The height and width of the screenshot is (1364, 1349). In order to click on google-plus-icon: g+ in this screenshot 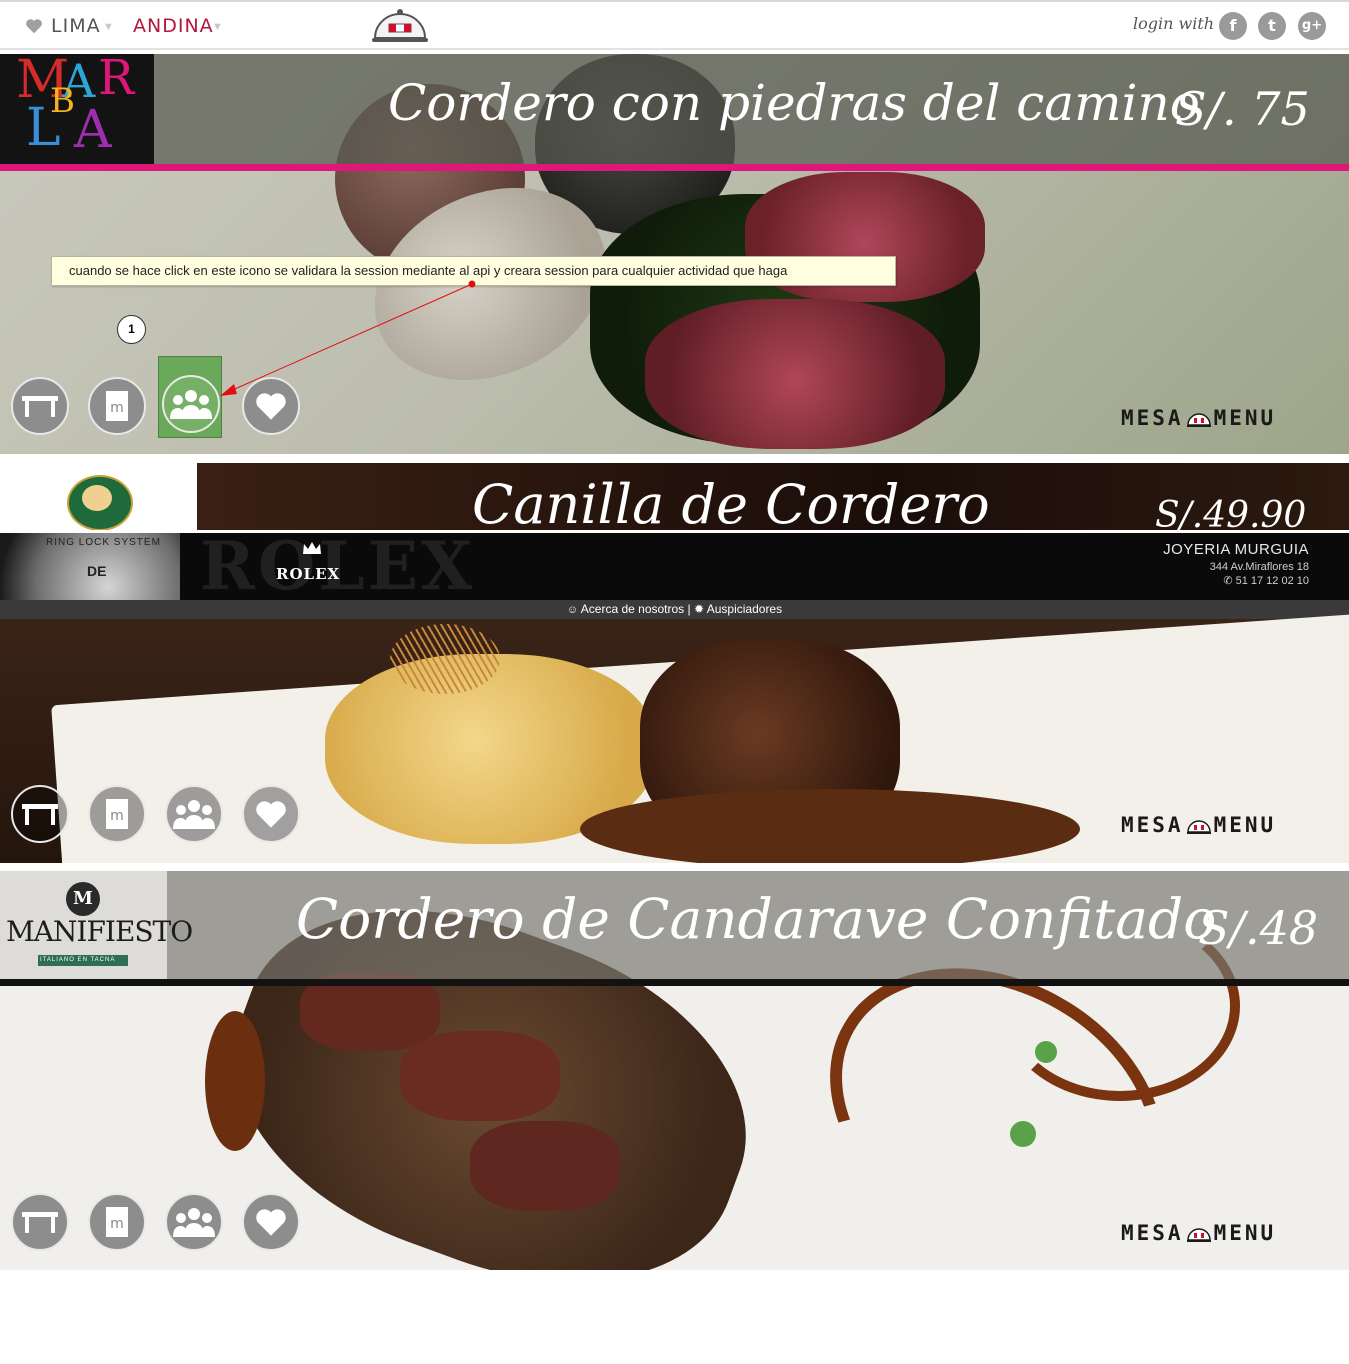, I will do `click(1312, 26)`.